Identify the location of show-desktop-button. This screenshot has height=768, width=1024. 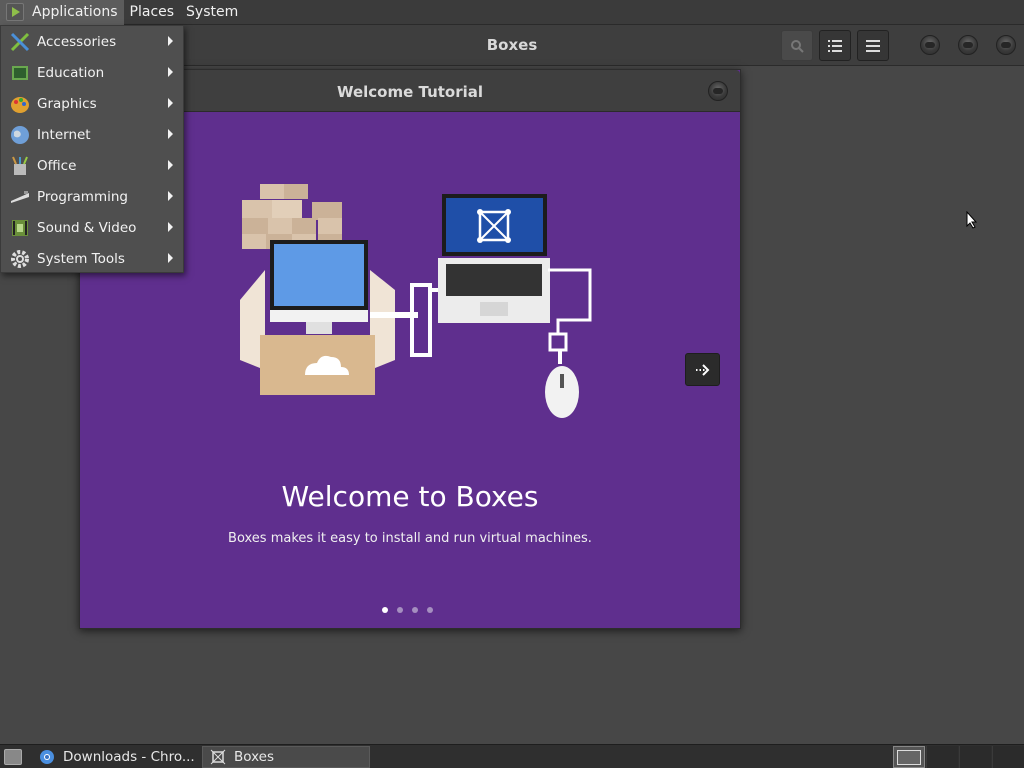
(13, 757).